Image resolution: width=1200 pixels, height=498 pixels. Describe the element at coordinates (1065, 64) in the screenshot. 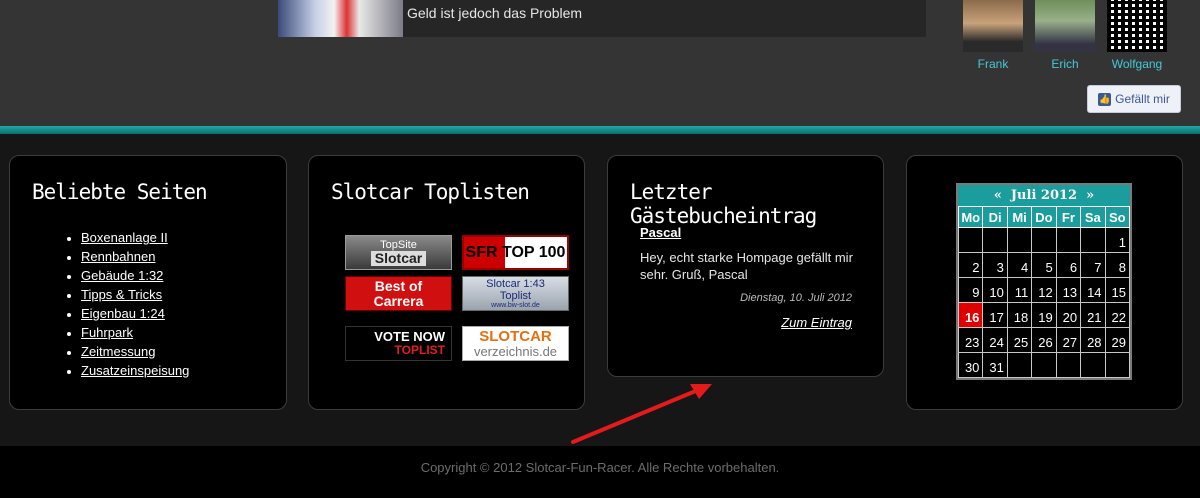

I see `friend-name: Erich` at that location.